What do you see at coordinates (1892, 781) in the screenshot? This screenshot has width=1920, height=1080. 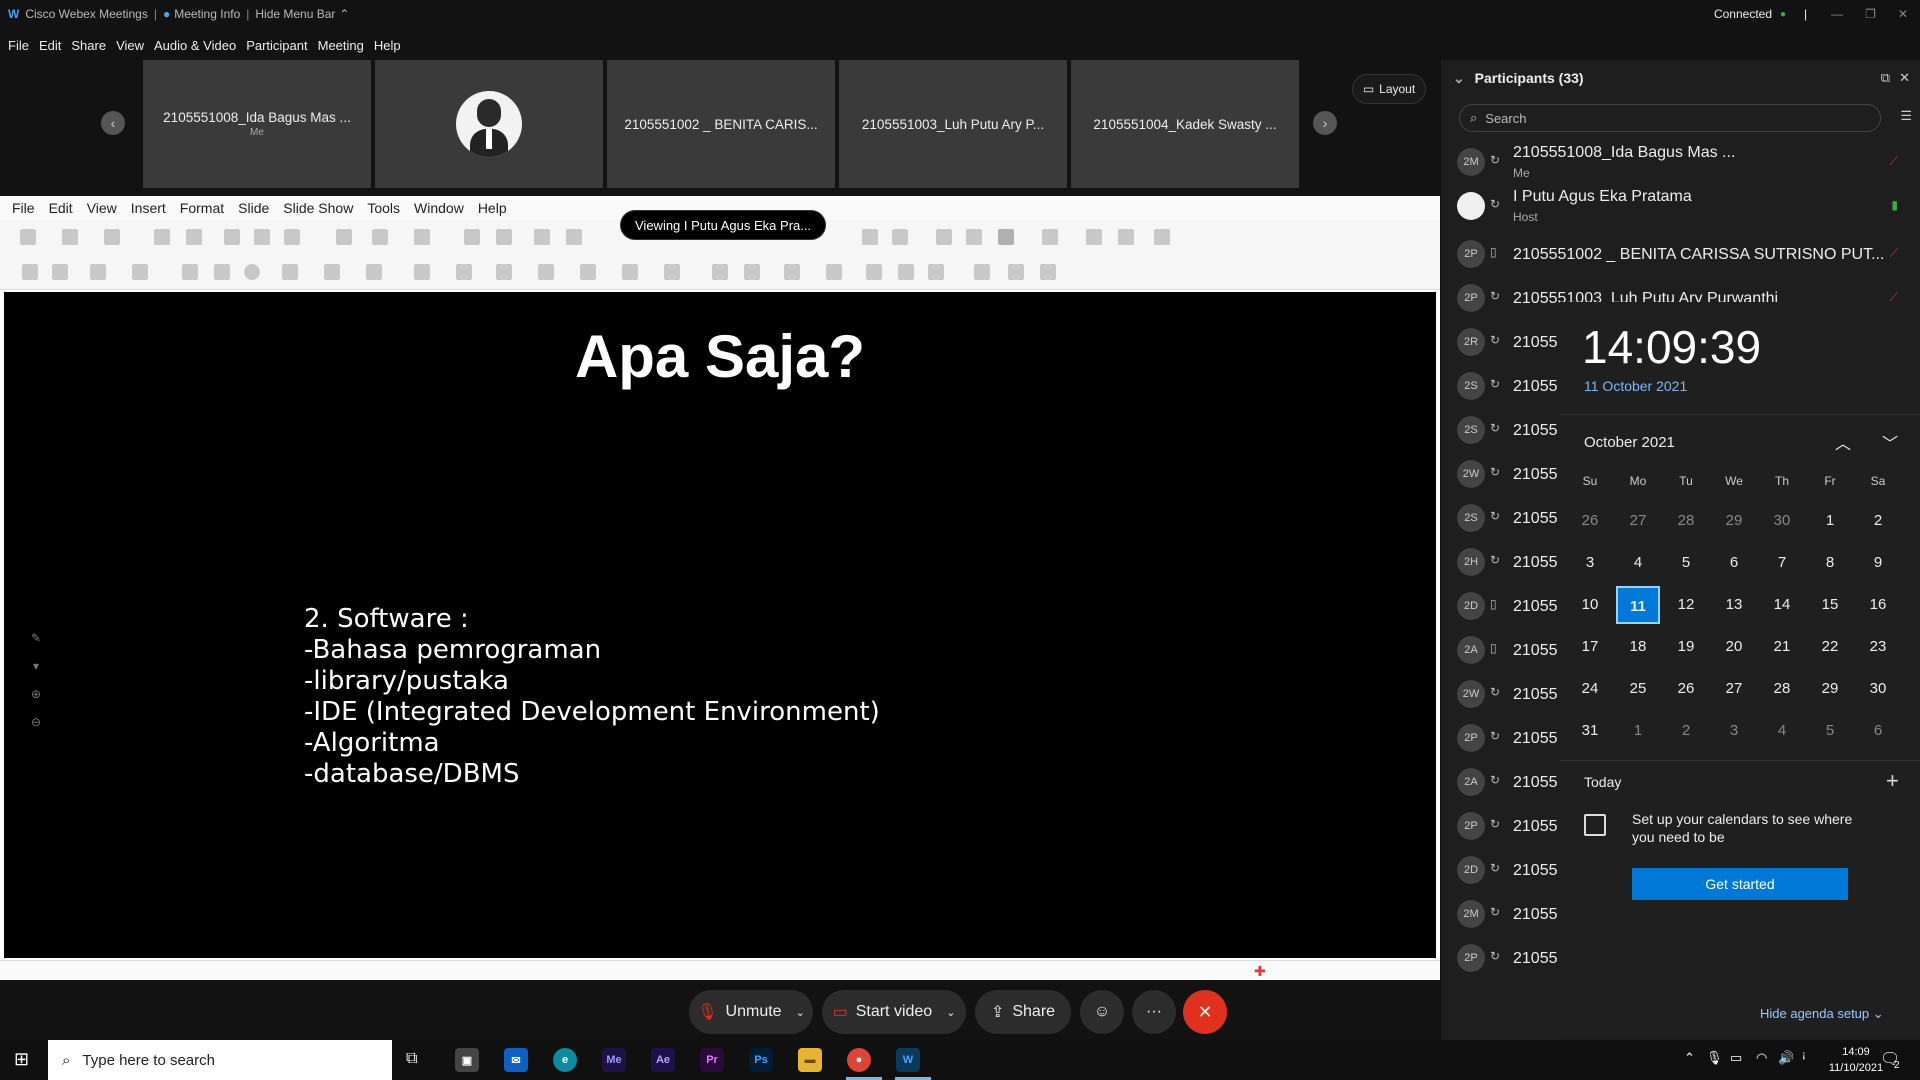 I see `add-event-icon: +` at bounding box center [1892, 781].